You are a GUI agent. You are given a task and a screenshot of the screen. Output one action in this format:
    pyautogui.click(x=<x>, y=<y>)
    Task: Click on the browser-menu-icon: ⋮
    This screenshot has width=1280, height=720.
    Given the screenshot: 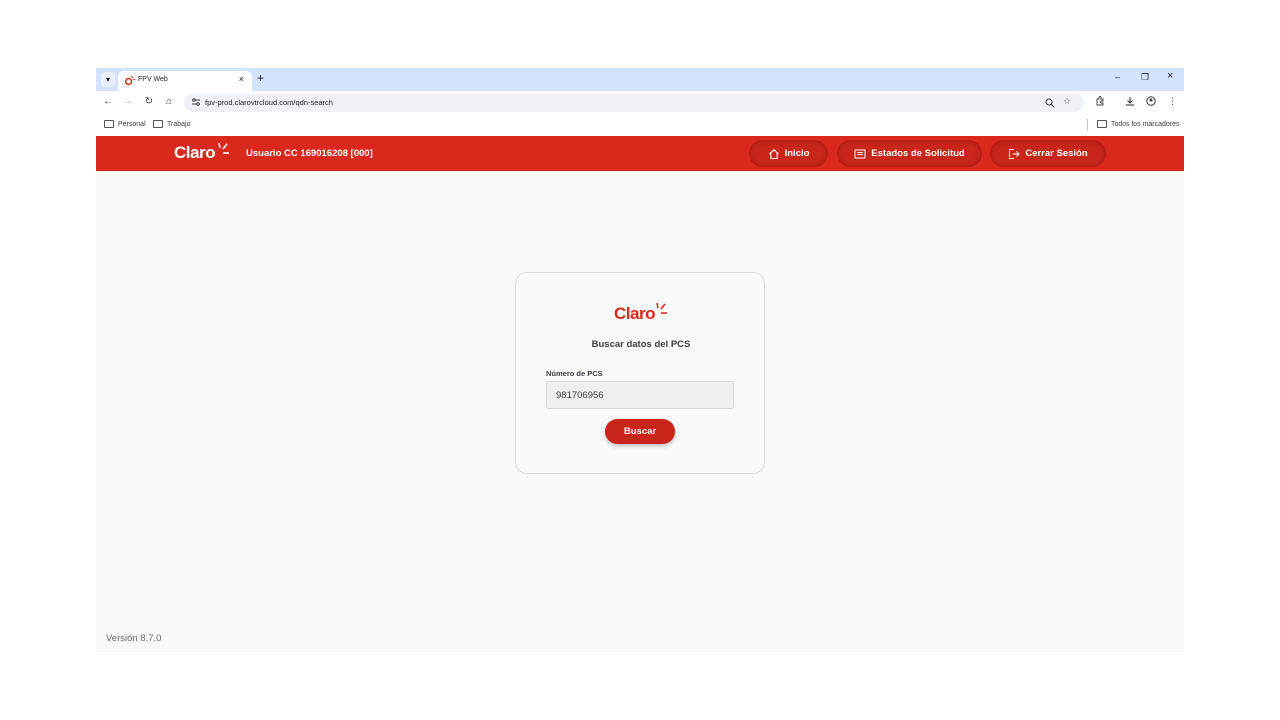 What is the action you would take?
    pyautogui.click(x=1172, y=101)
    